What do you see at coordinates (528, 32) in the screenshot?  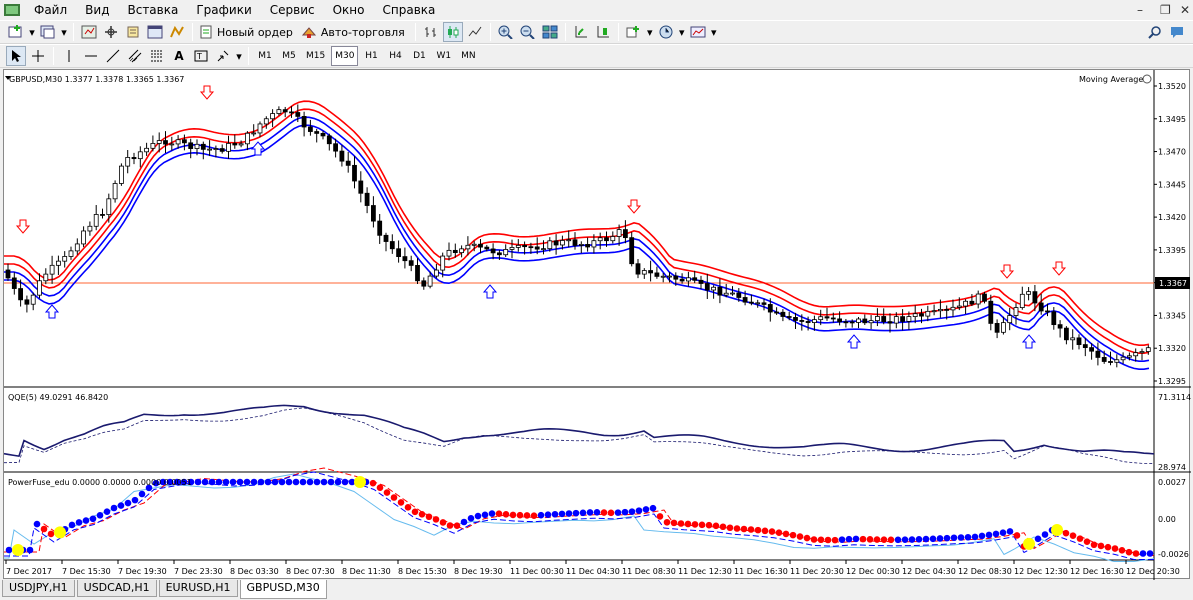 I see `zoom-out-icon` at bounding box center [528, 32].